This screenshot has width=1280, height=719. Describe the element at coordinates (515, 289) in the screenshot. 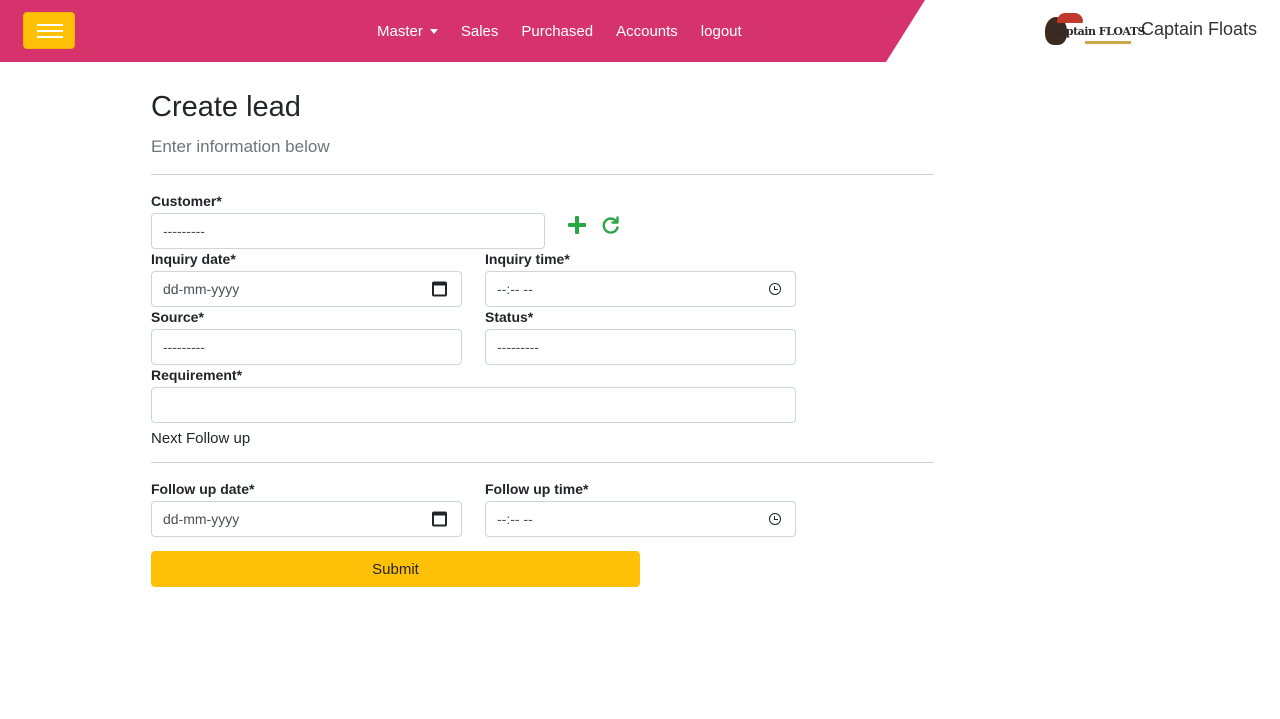

I see `inquiry-time-value: --:-- --` at that location.